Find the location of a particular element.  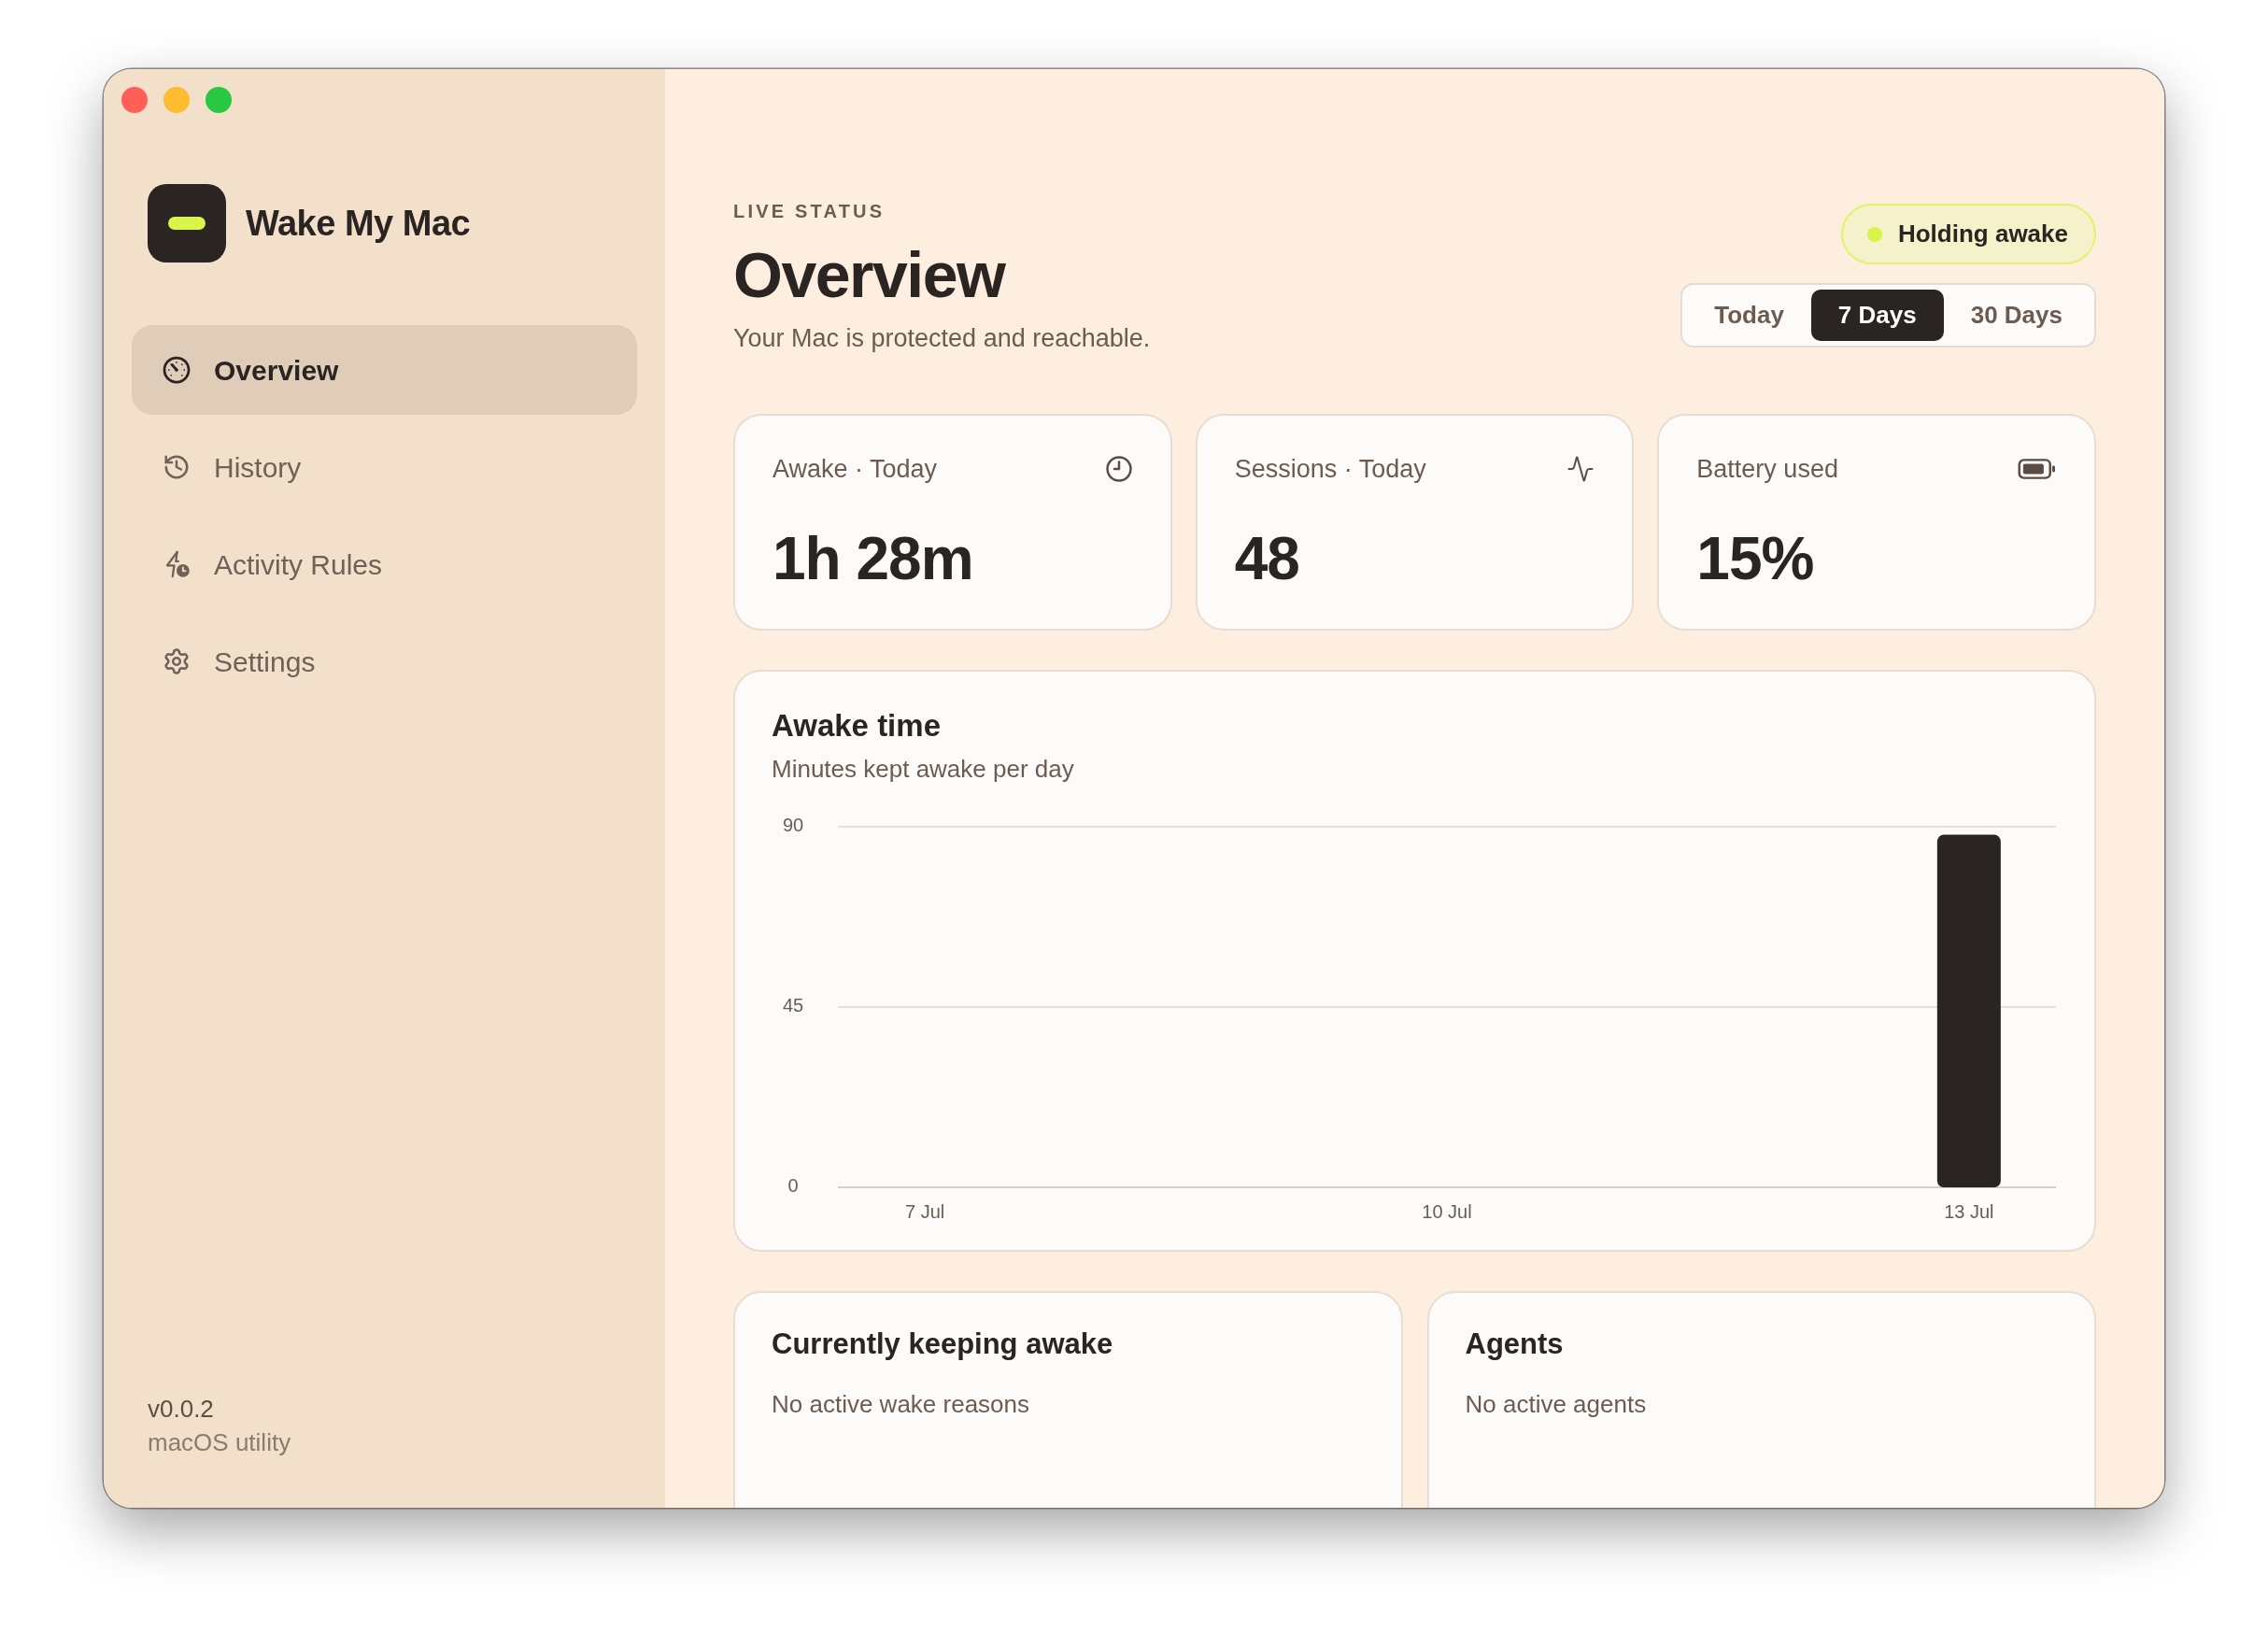

axis-label: 0 is located at coordinates (793, 1186).